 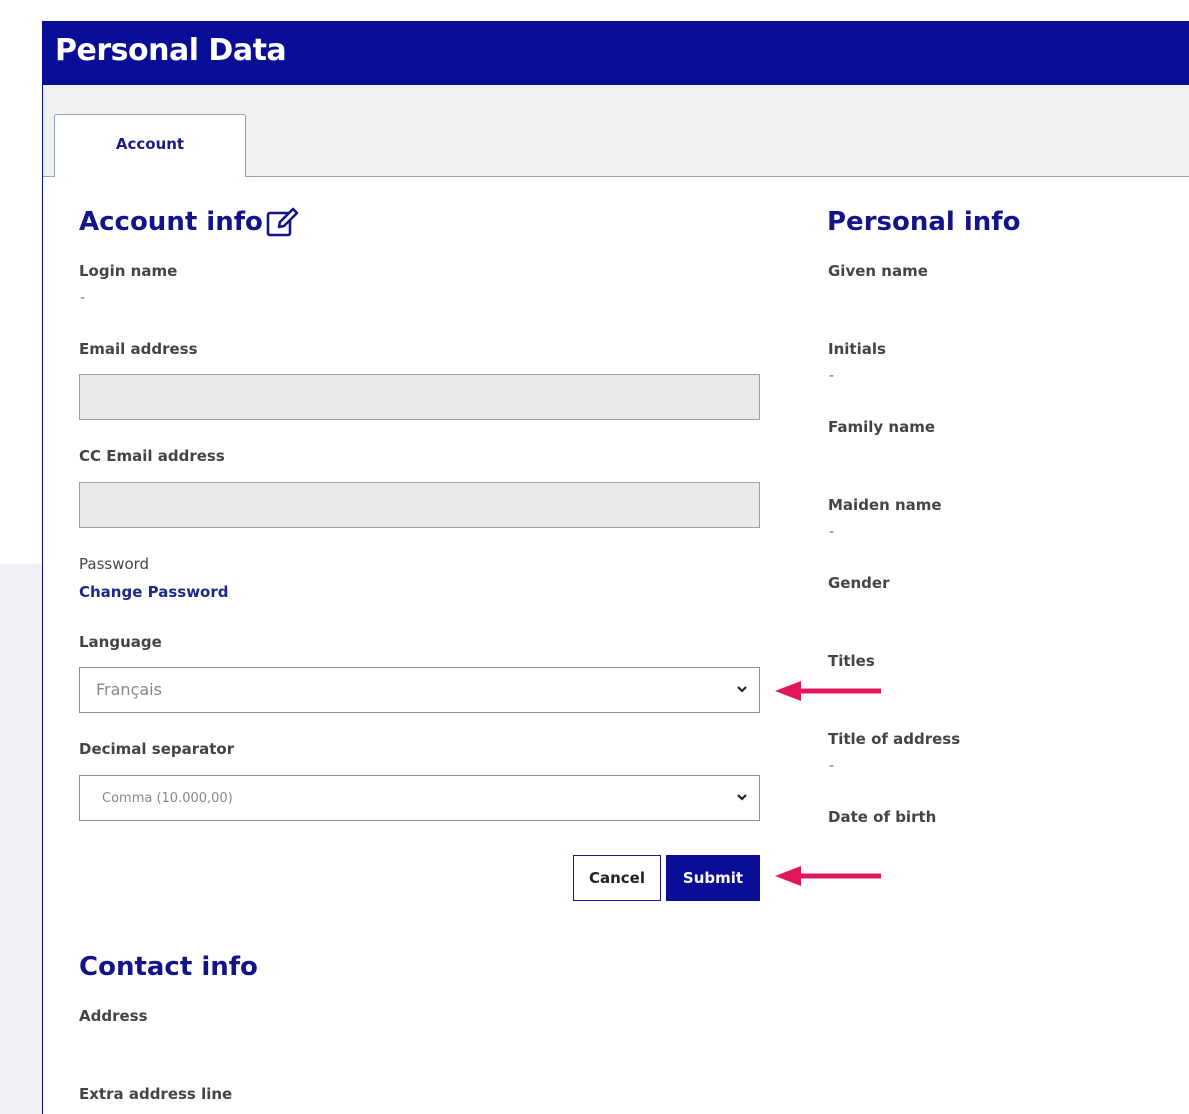 I want to click on account-info-heading: Account info, so click(x=171, y=222).